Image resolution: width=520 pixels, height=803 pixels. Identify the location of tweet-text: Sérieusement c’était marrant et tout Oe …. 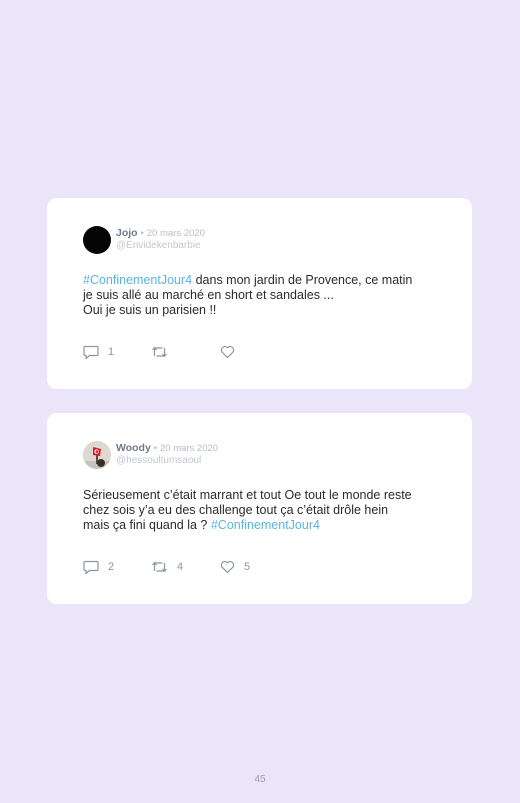
(263, 510).